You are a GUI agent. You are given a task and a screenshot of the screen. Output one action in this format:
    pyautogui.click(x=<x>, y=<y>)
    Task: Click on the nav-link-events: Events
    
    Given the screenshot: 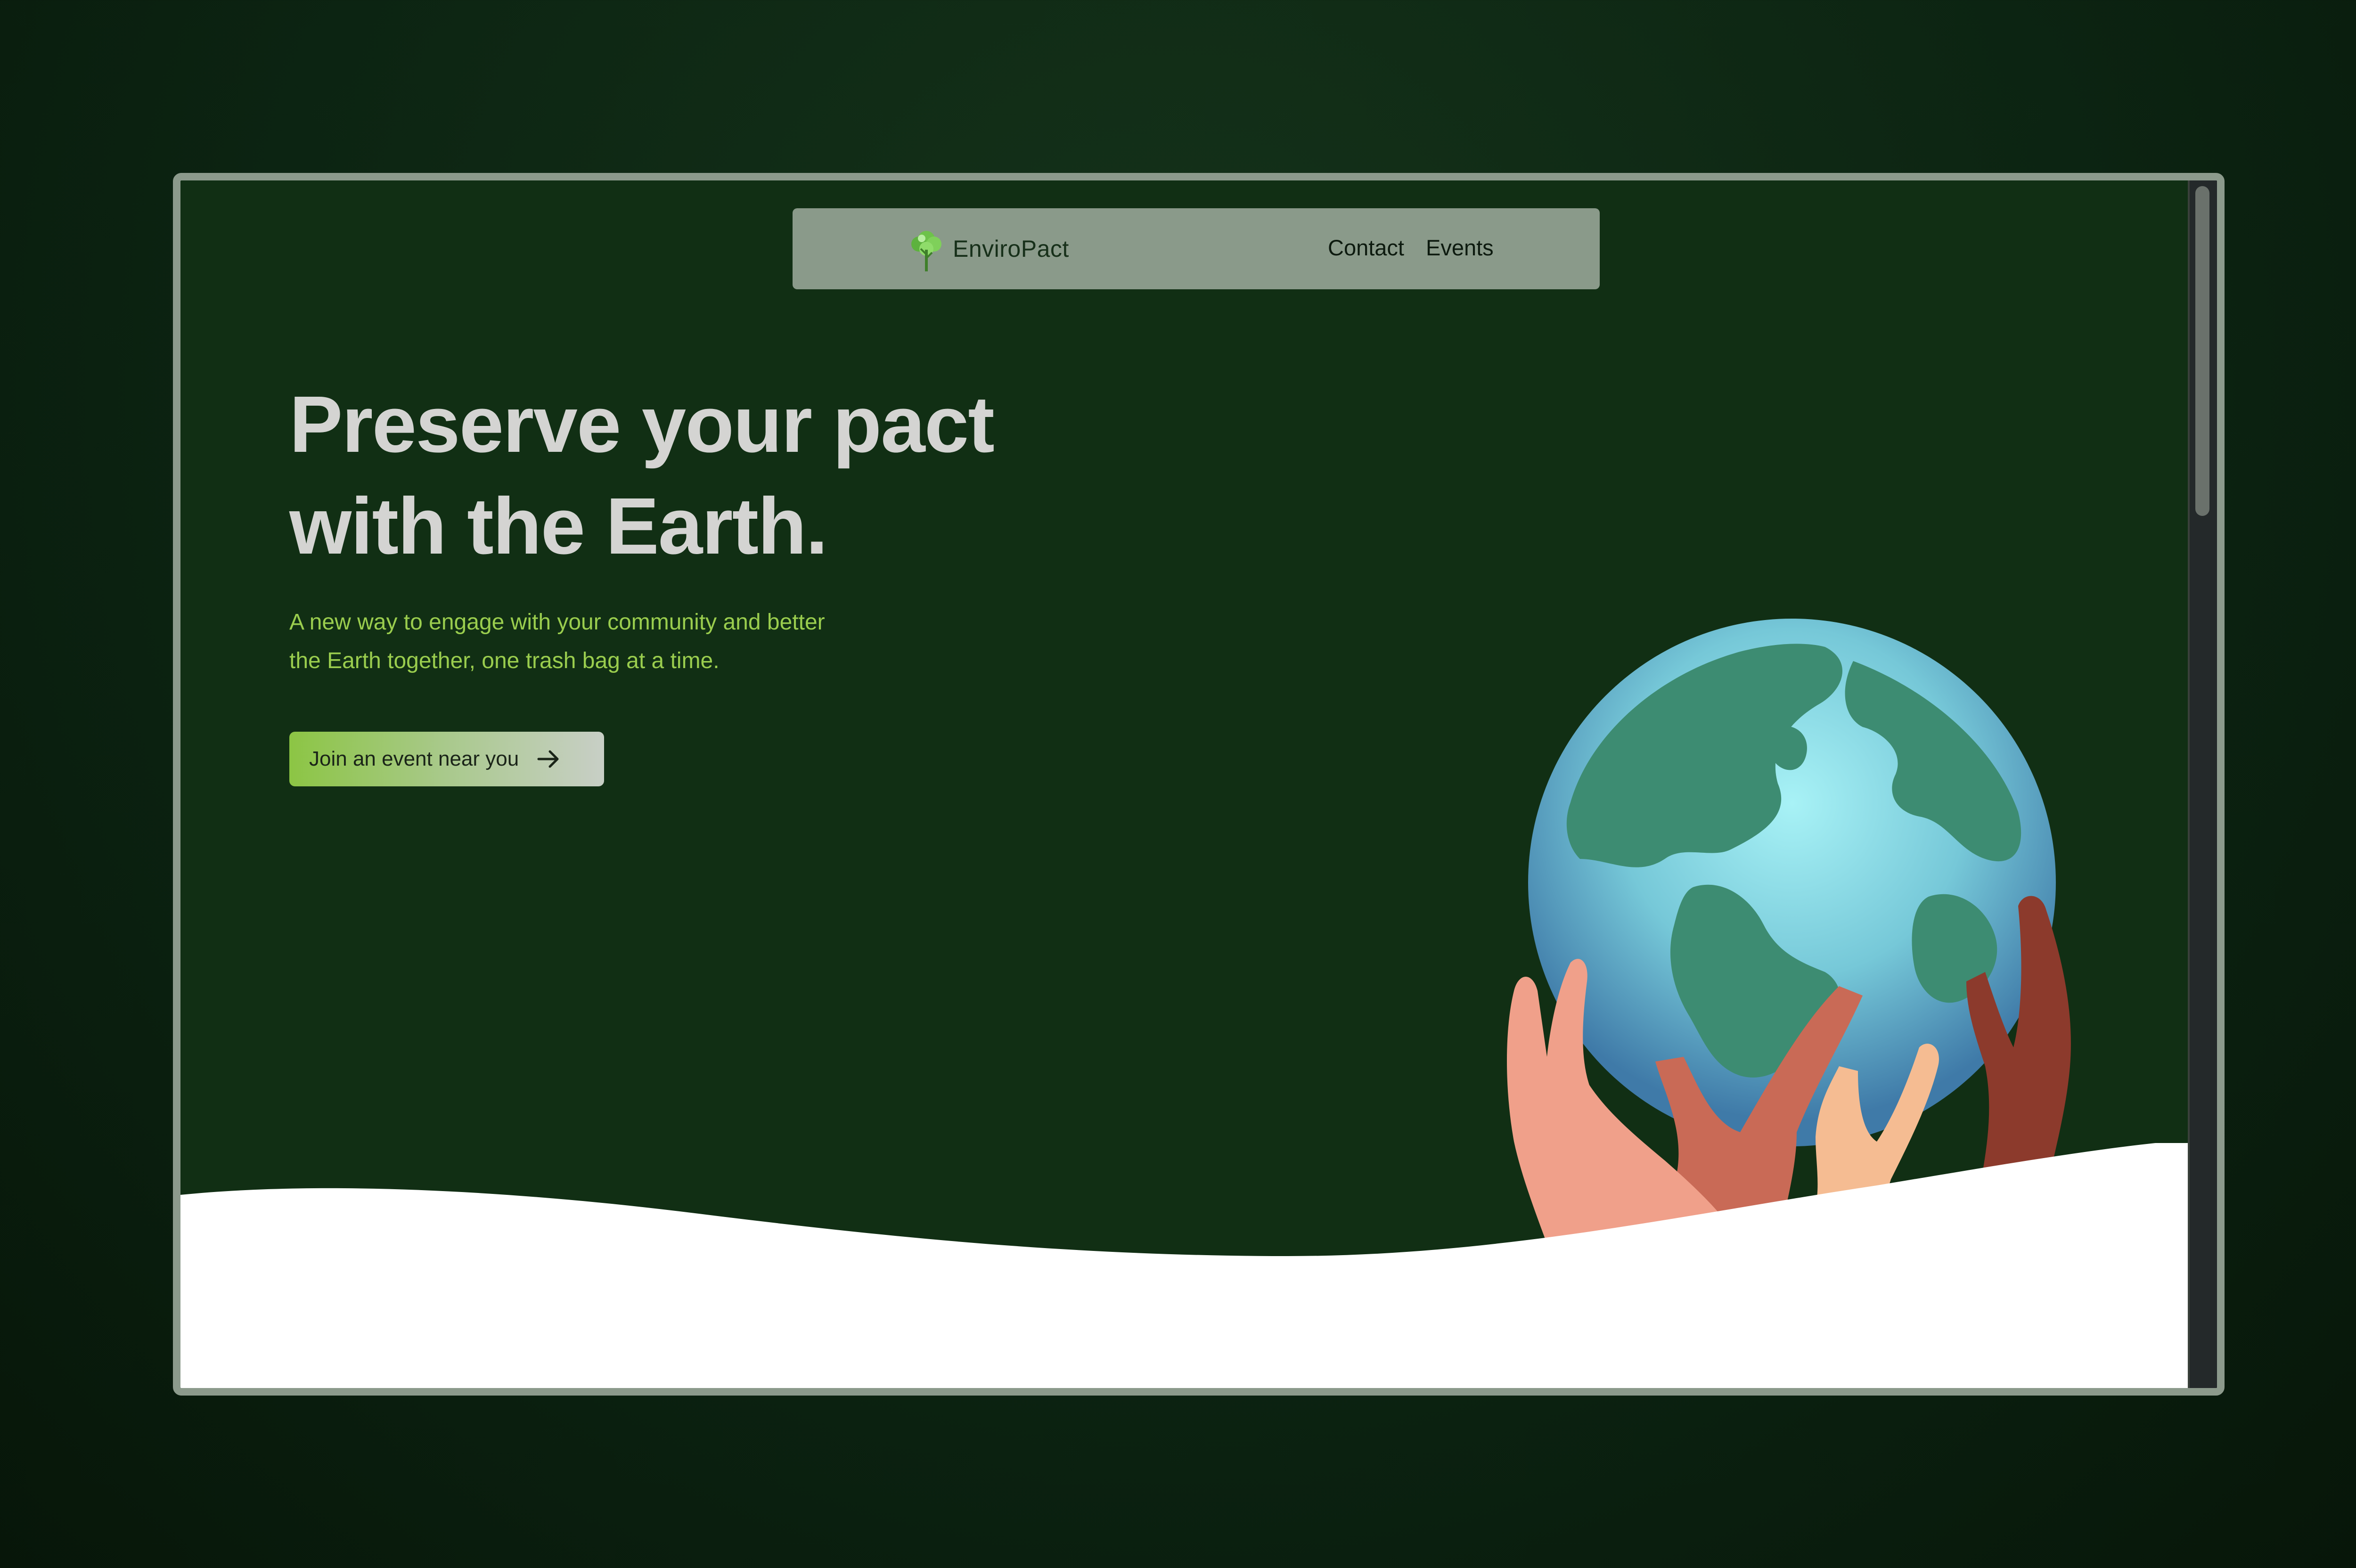 What is the action you would take?
    pyautogui.click(x=1460, y=248)
    